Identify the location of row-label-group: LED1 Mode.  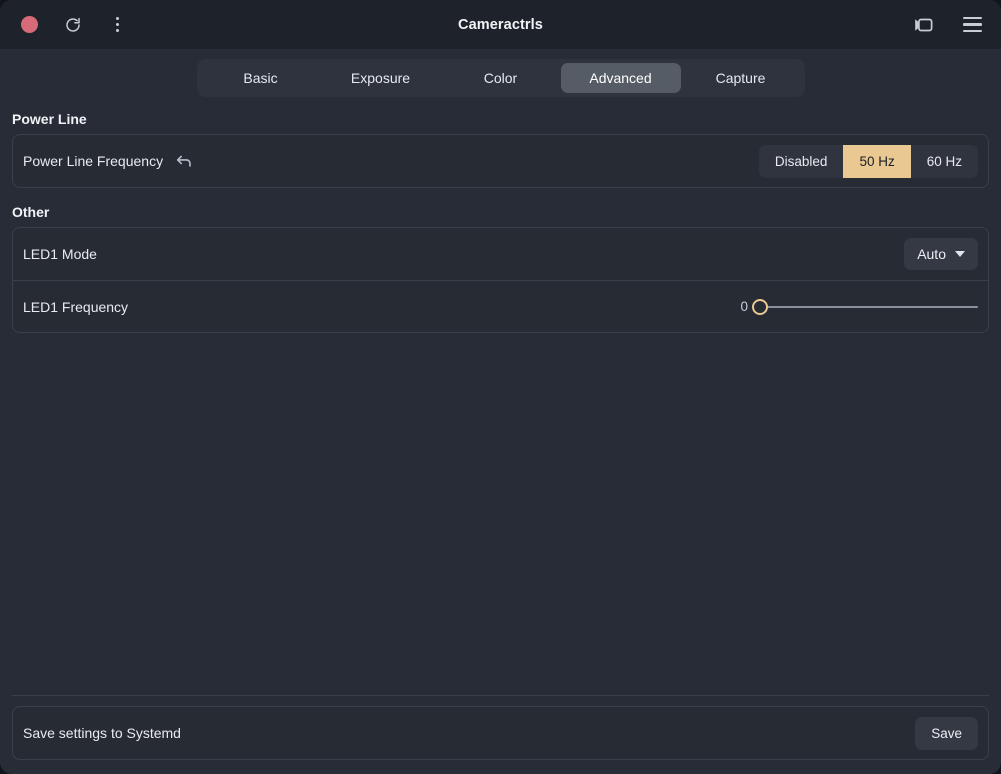
(60, 254).